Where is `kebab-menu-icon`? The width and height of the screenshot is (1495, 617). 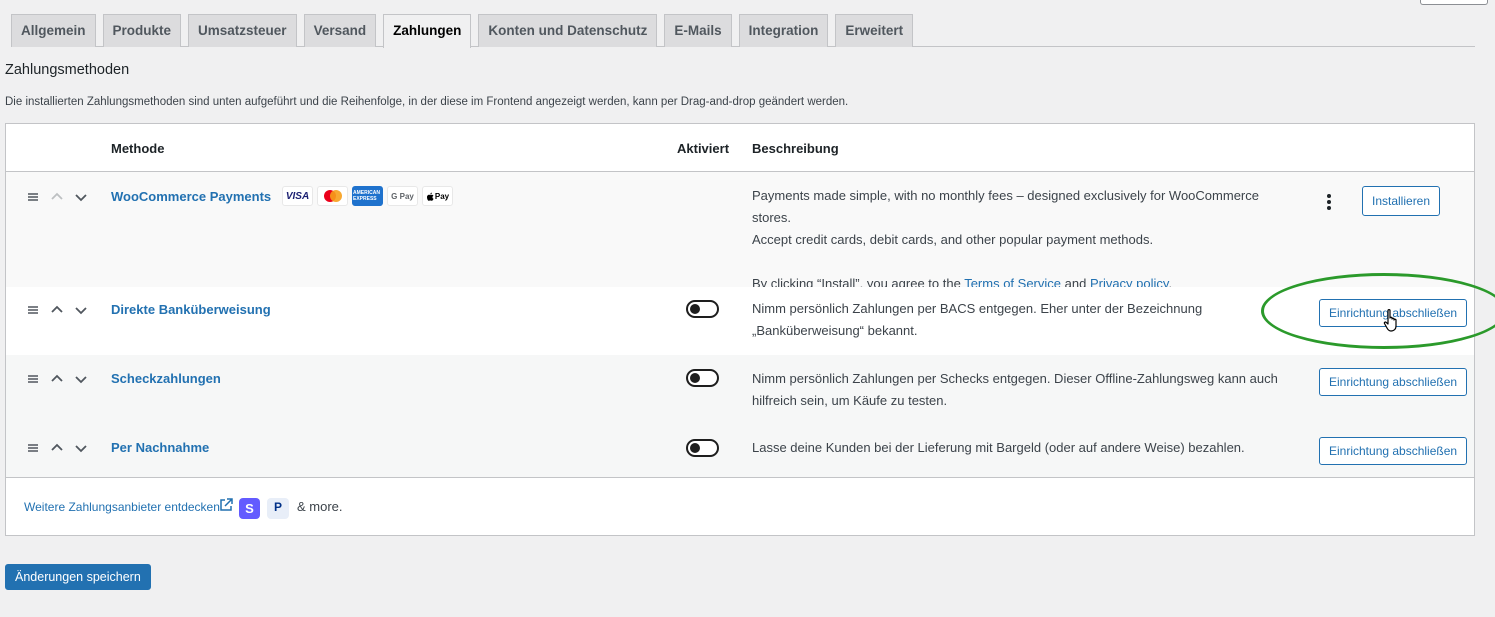 kebab-menu-icon is located at coordinates (1329, 202).